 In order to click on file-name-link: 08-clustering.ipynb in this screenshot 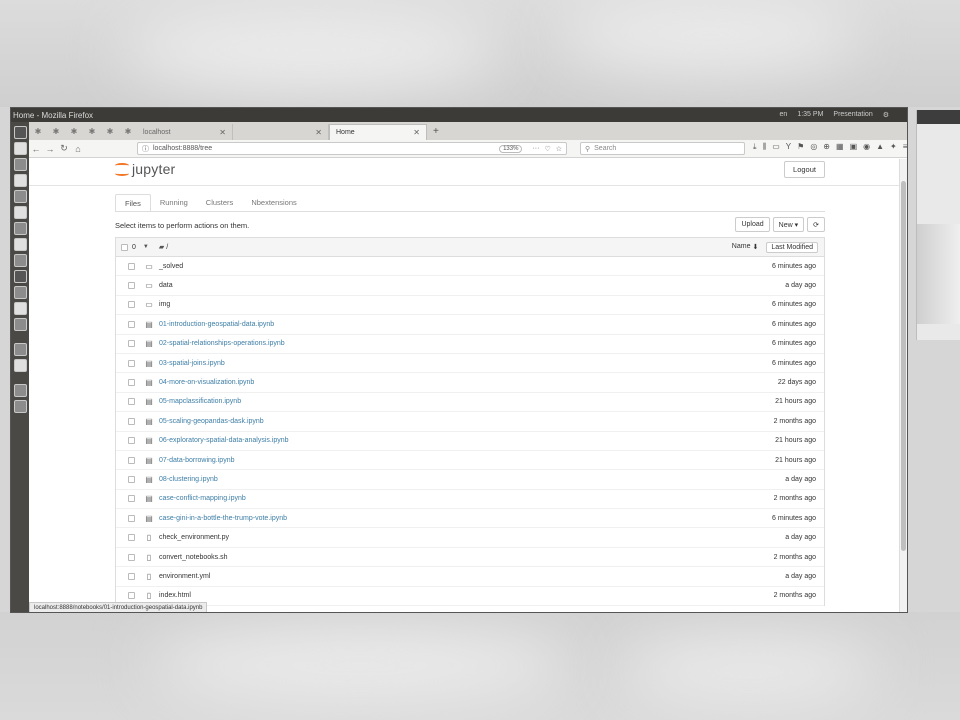, I will do `click(188, 479)`.